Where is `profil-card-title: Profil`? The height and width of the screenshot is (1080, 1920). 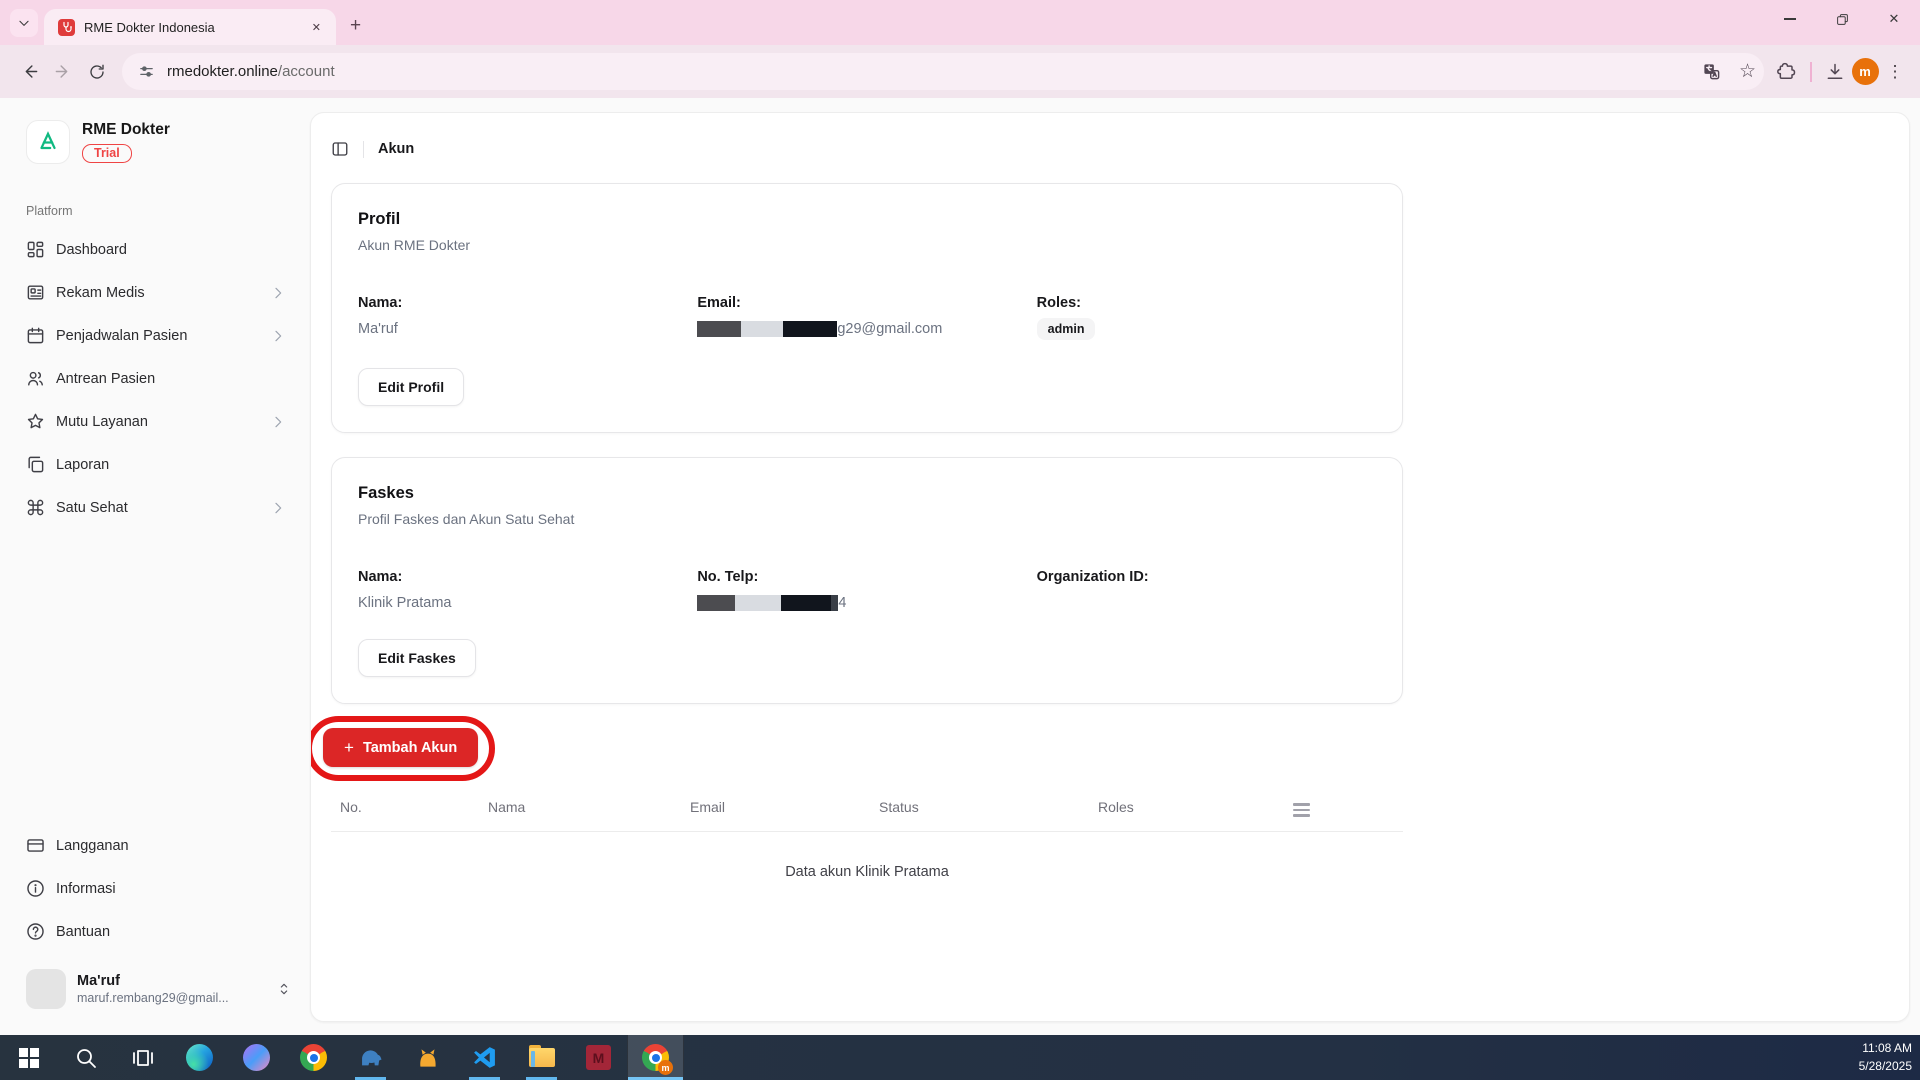 profil-card-title: Profil is located at coordinates (379, 219).